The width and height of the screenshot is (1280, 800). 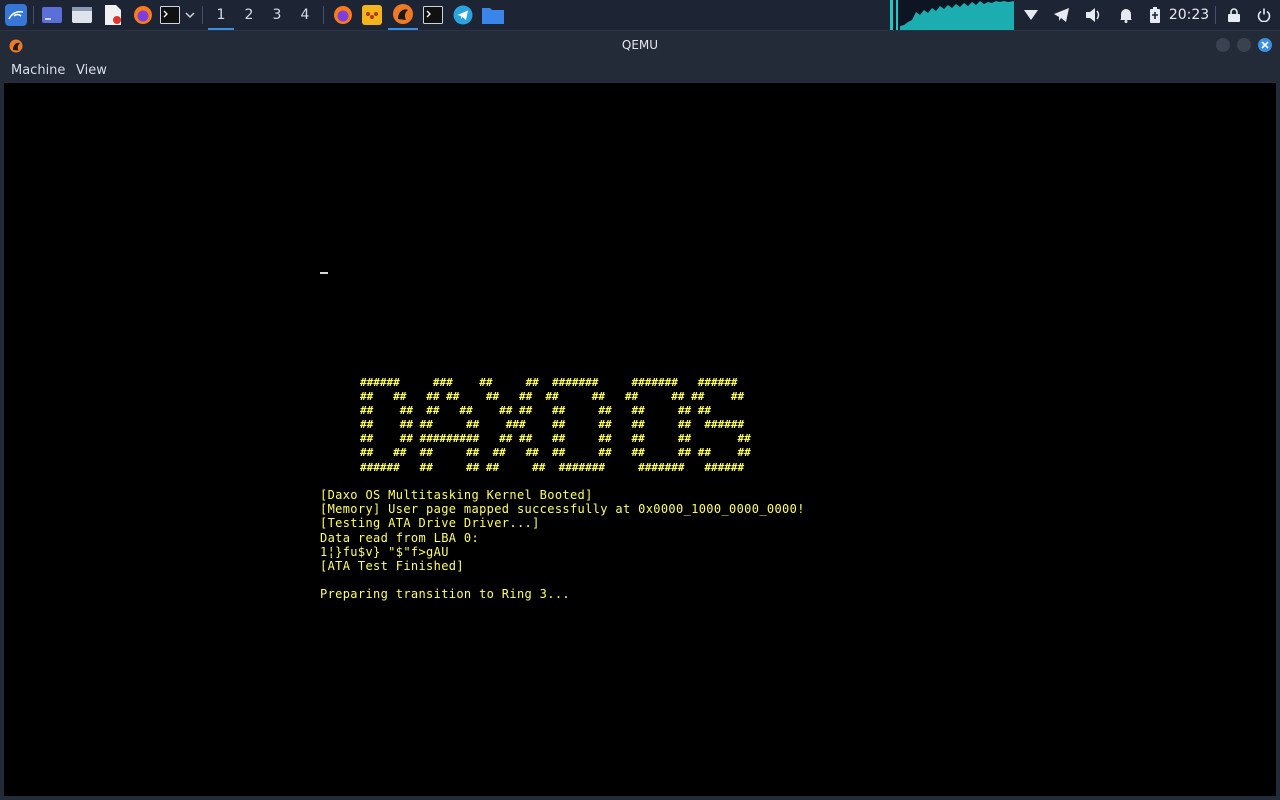 I want to click on banner-line: ## ## ######### ## ## ## ## ## ## ##, so click(x=555, y=439).